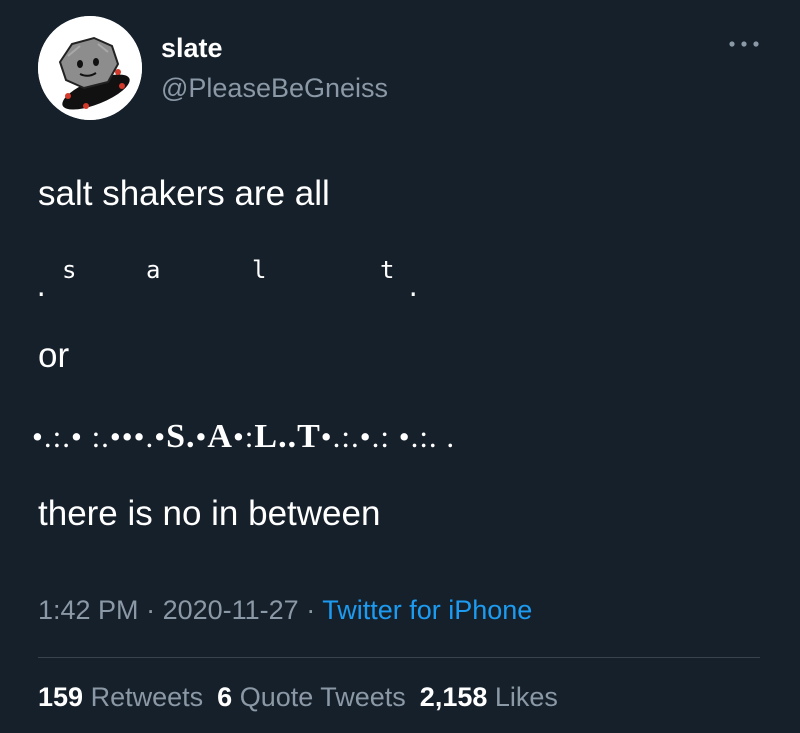  What do you see at coordinates (69, 270) in the screenshot?
I see `spaced-letter-s: s` at bounding box center [69, 270].